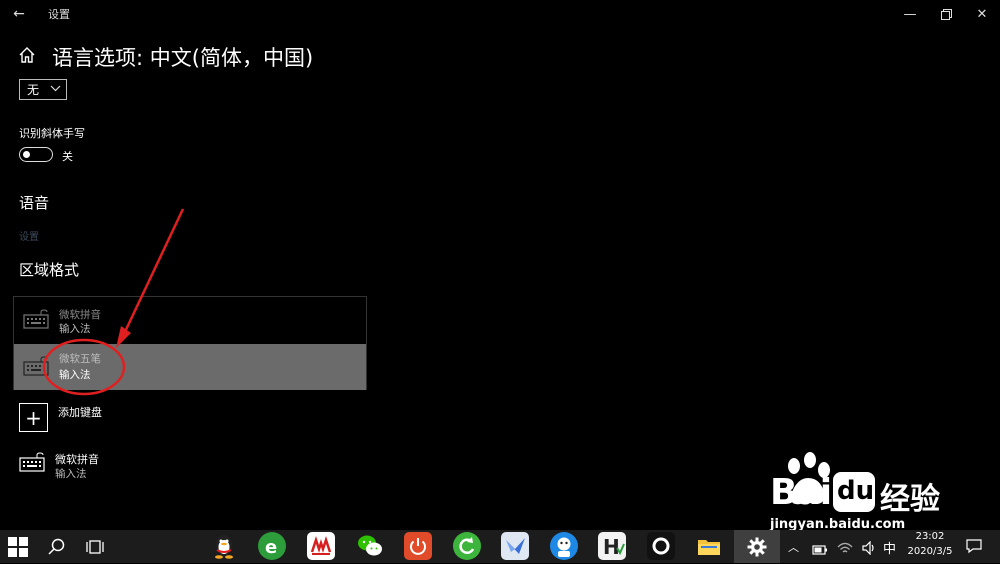 This screenshot has height=564, width=1000. Describe the element at coordinates (190, 367) in the screenshot. I see `ime-item-wubi: 微软五笔 输入法` at that location.